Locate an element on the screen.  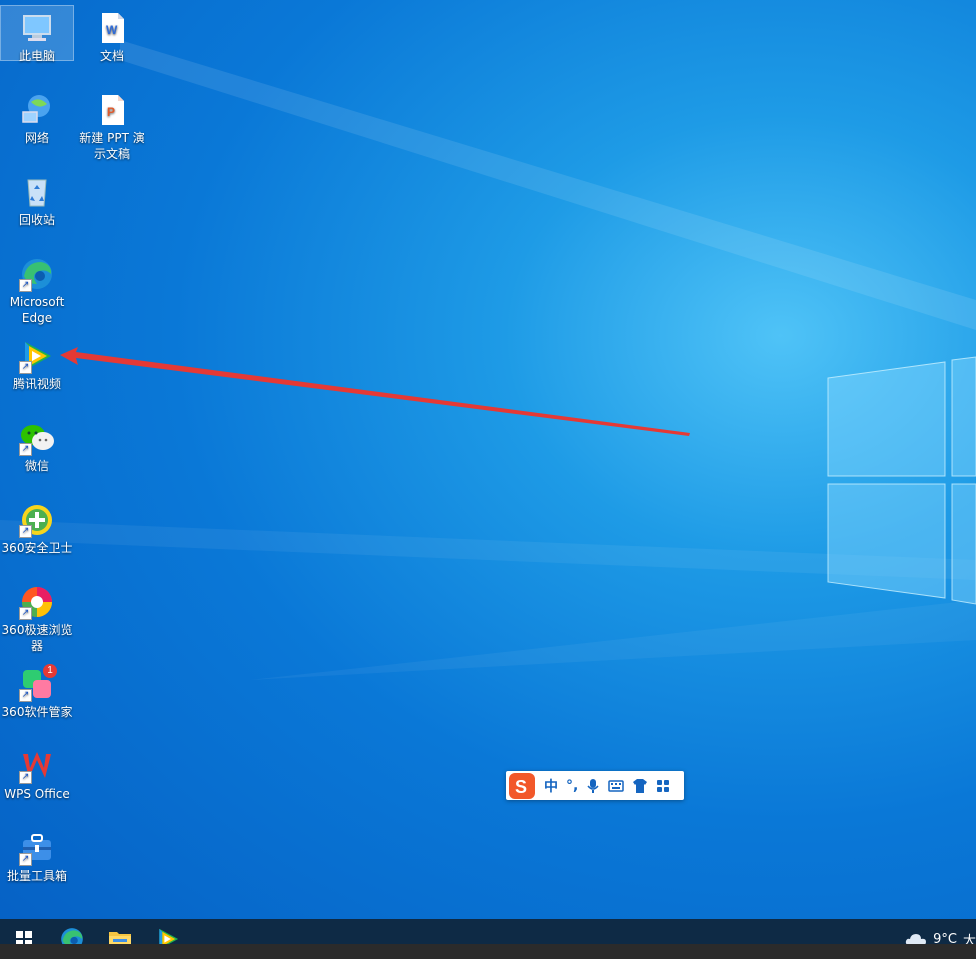
desktop-icon-360-security: ↗ 360安全卫士 is located at coordinates (37, 527).